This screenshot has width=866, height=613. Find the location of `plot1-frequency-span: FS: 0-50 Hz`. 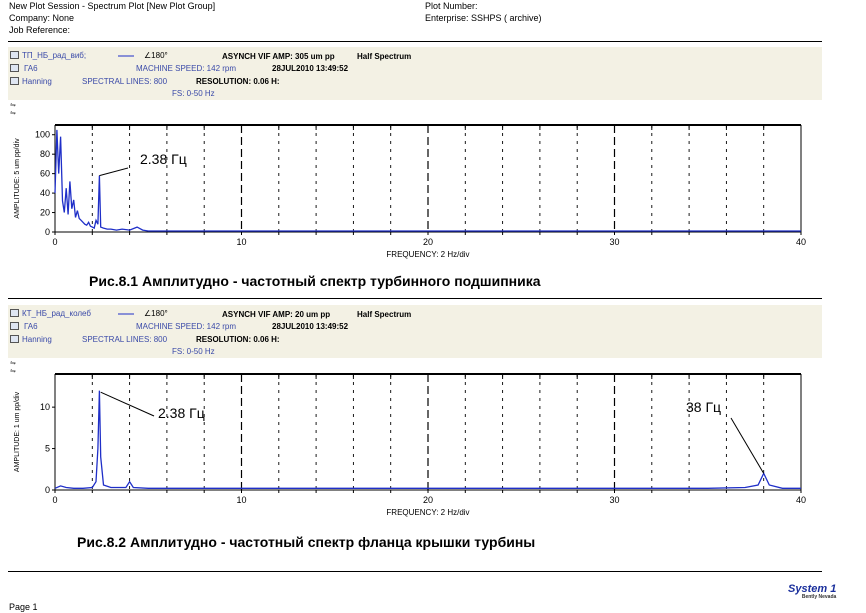

plot1-frequency-span: FS: 0-50 Hz is located at coordinates (193, 93).